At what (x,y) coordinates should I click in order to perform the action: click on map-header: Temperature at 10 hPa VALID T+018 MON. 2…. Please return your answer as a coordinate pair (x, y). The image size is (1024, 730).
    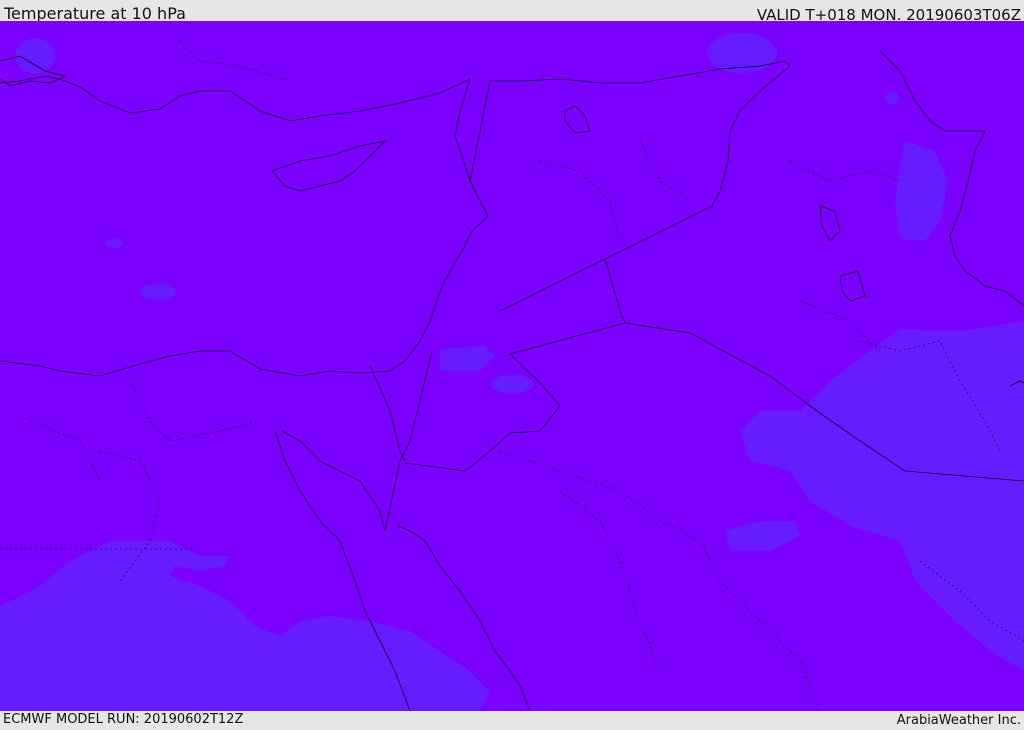
    Looking at the image, I should click on (512, 12).